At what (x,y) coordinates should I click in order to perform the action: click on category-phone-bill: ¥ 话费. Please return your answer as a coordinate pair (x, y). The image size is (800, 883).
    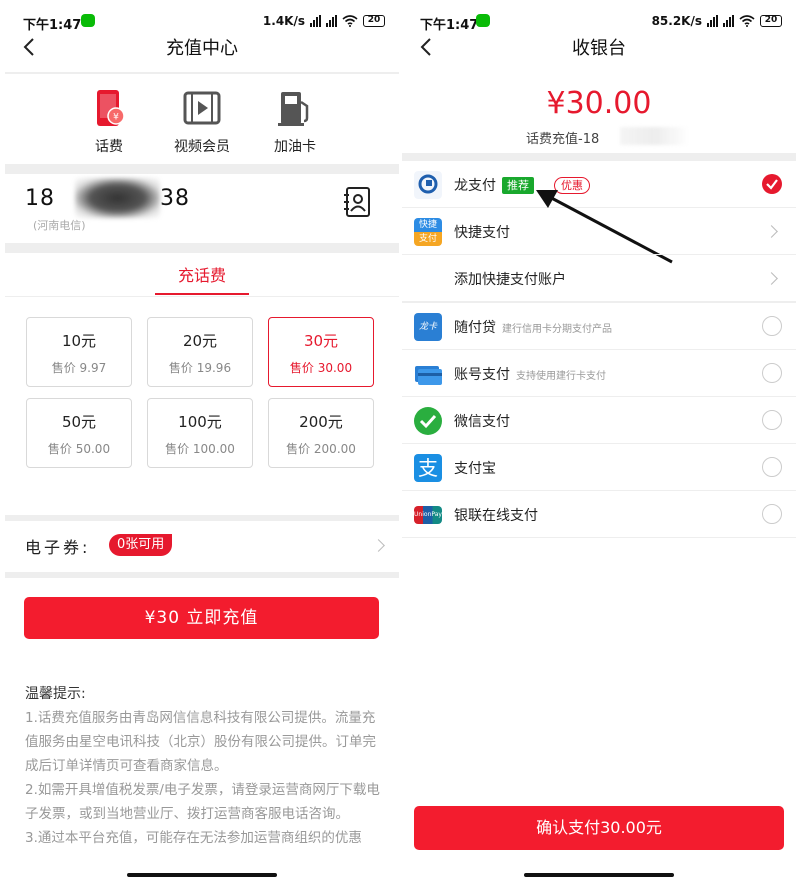
    Looking at the image, I should click on (109, 122).